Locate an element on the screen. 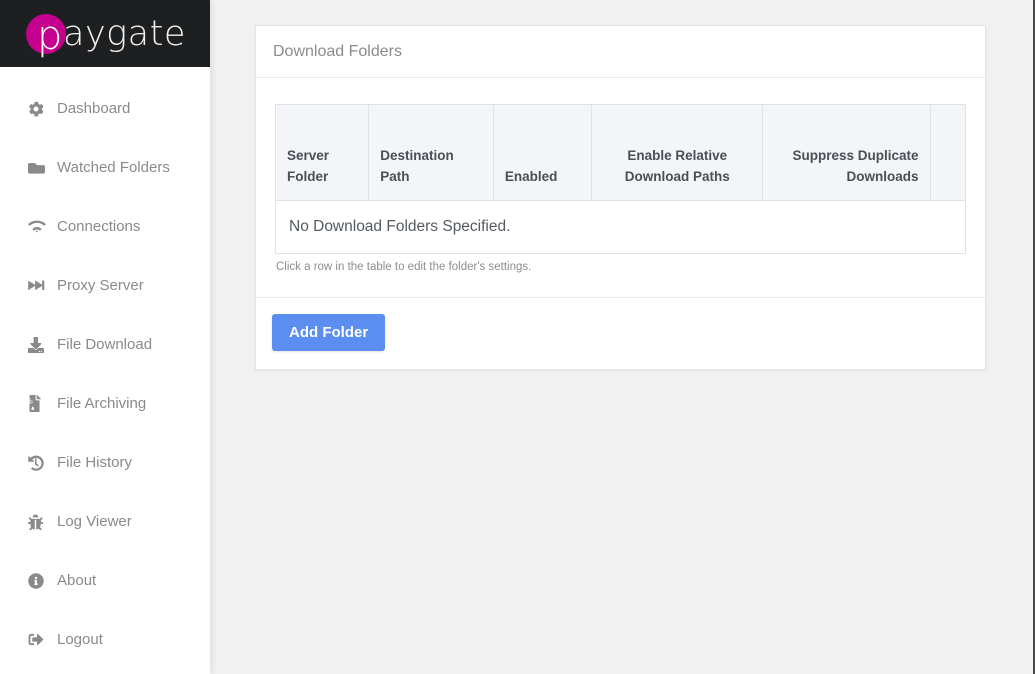 The width and height of the screenshot is (1035, 674). page-title: Download Folders is located at coordinates (337, 51).